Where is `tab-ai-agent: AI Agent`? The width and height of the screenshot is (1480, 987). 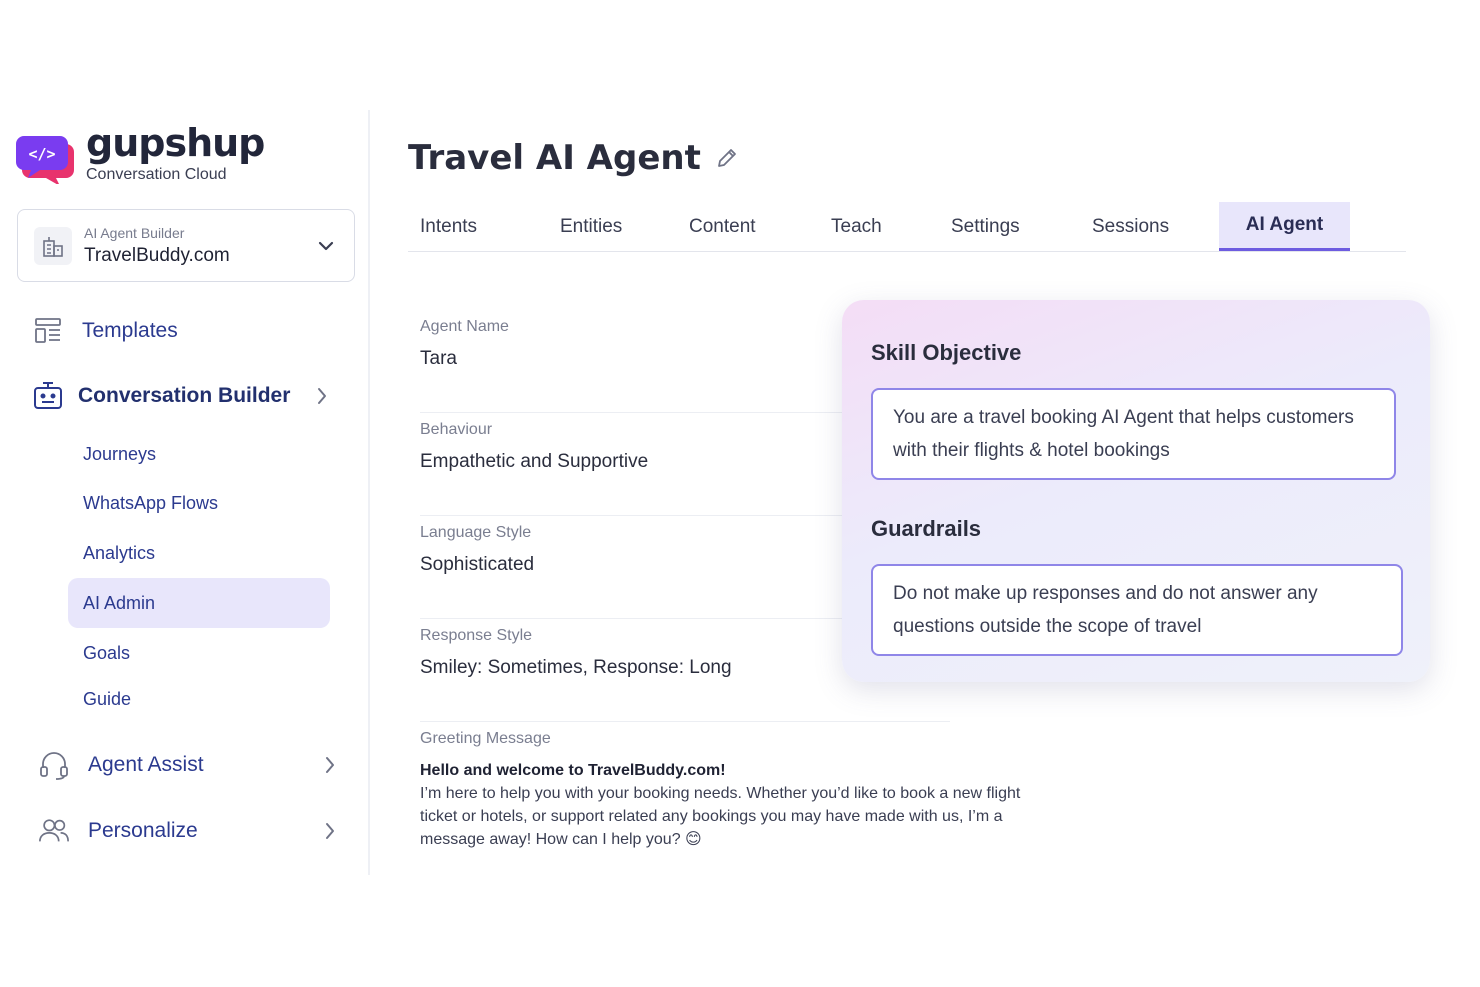 tab-ai-agent: AI Agent is located at coordinates (1284, 226).